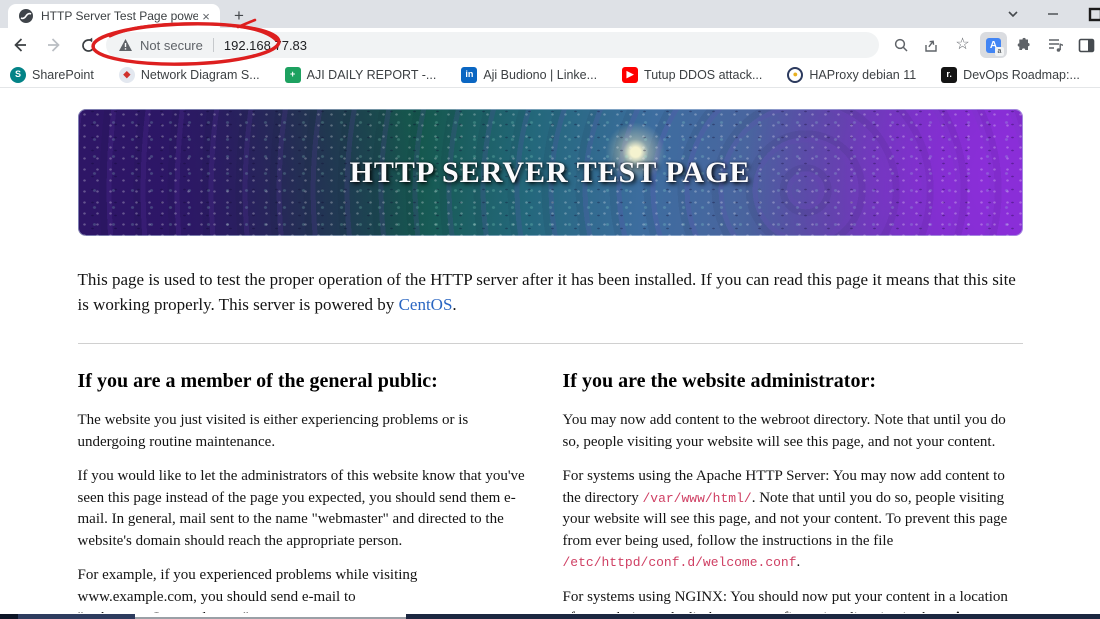  Describe the element at coordinates (125, 45) in the screenshot. I see `not-secure-warning-icon` at that location.